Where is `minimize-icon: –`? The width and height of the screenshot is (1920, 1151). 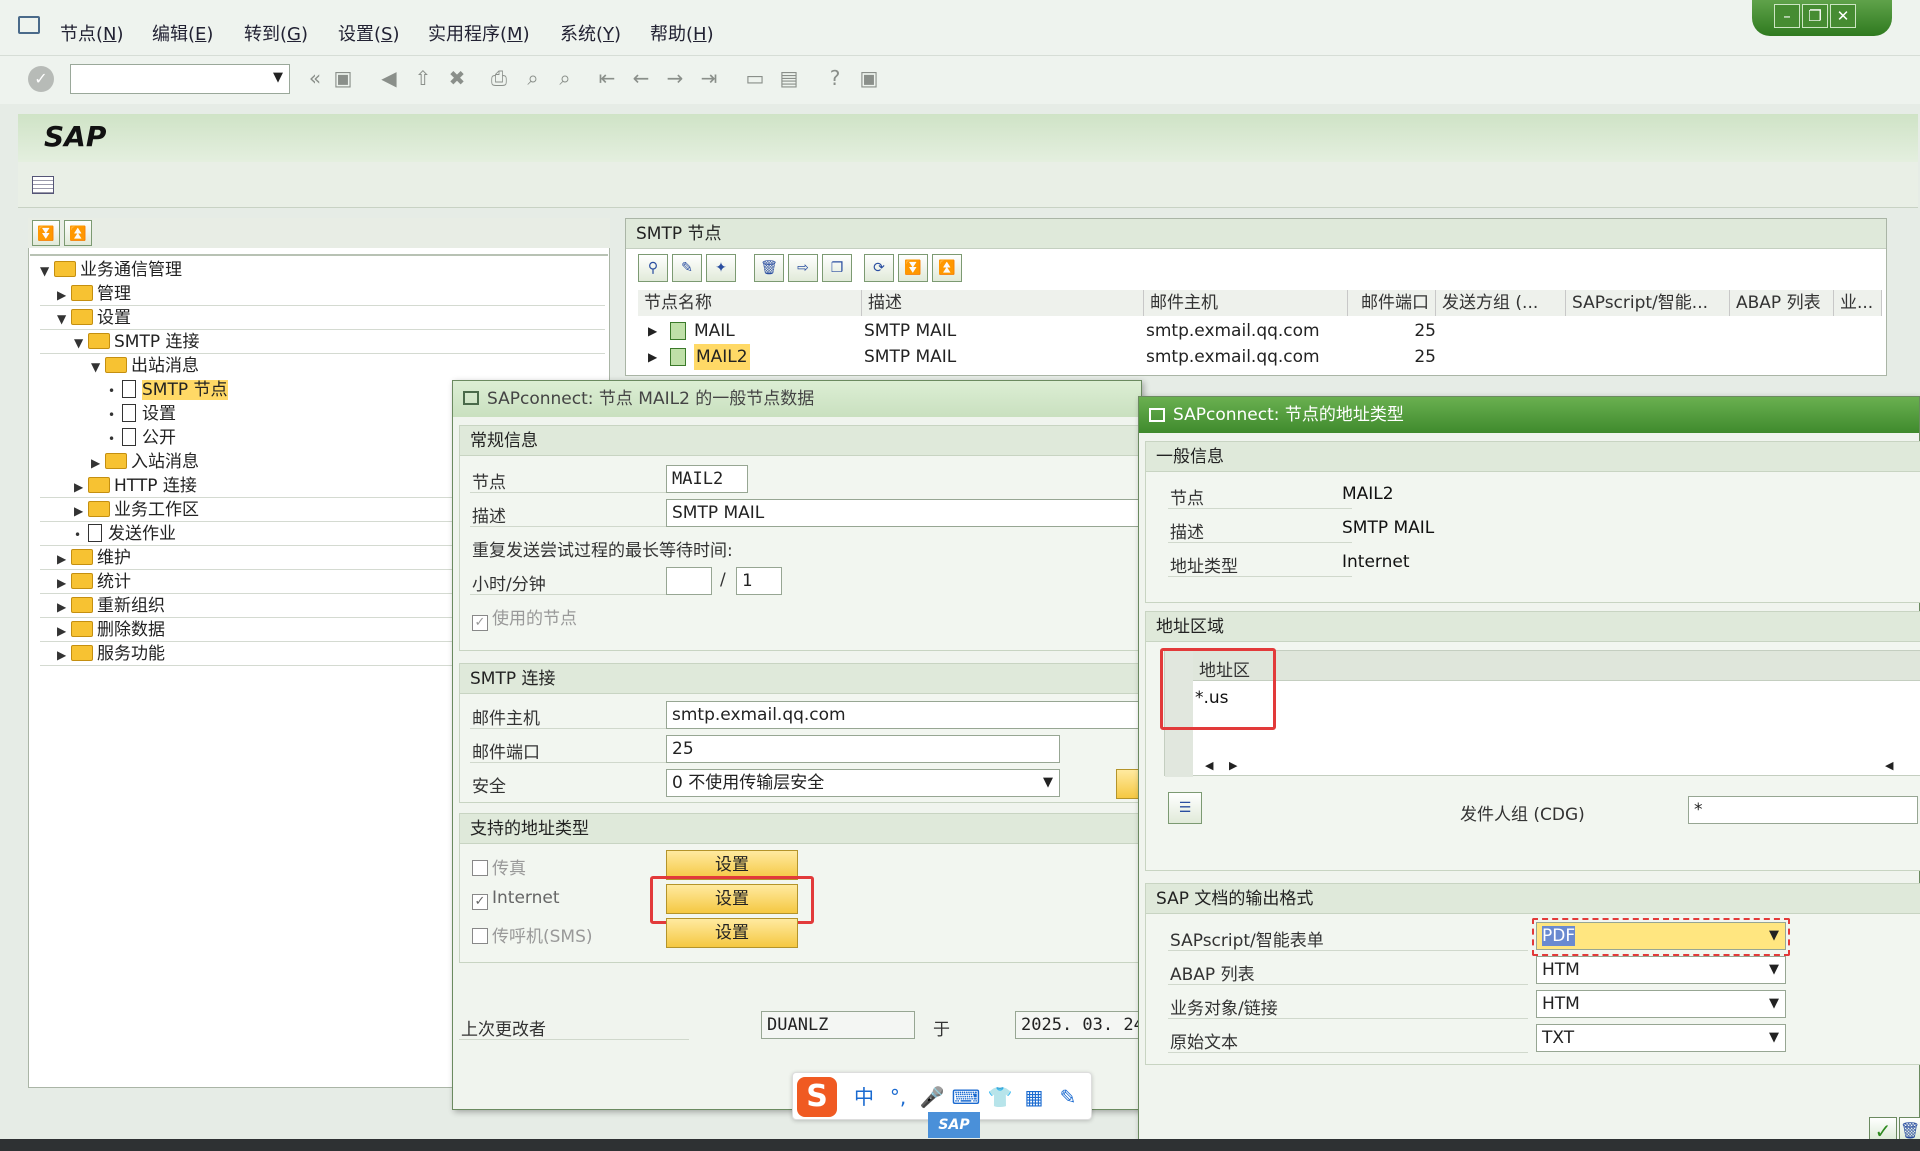 minimize-icon: – is located at coordinates (1787, 16).